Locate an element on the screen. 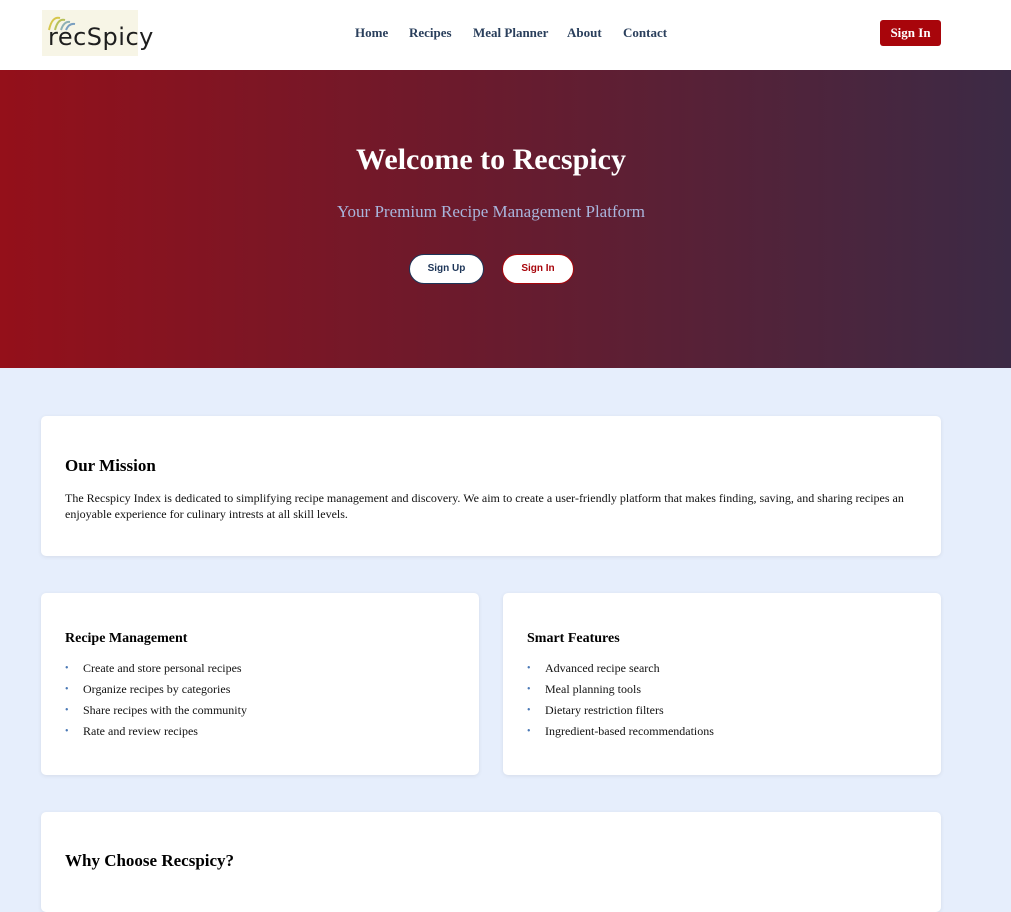 The height and width of the screenshot is (912, 1011). feature-item-text: Share recipes with the community is located at coordinates (165, 710).